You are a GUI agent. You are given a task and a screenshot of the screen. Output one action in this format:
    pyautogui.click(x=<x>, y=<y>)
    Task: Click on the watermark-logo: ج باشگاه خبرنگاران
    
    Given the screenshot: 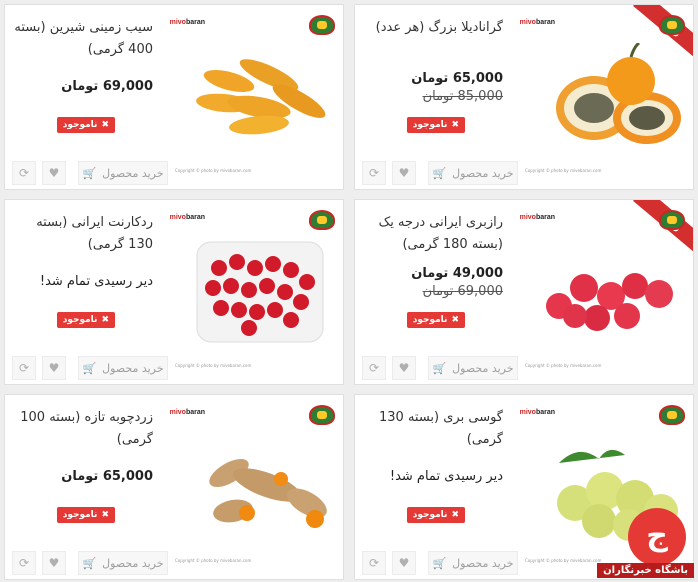 What is the action you would take?
    pyautogui.click(x=634, y=543)
    